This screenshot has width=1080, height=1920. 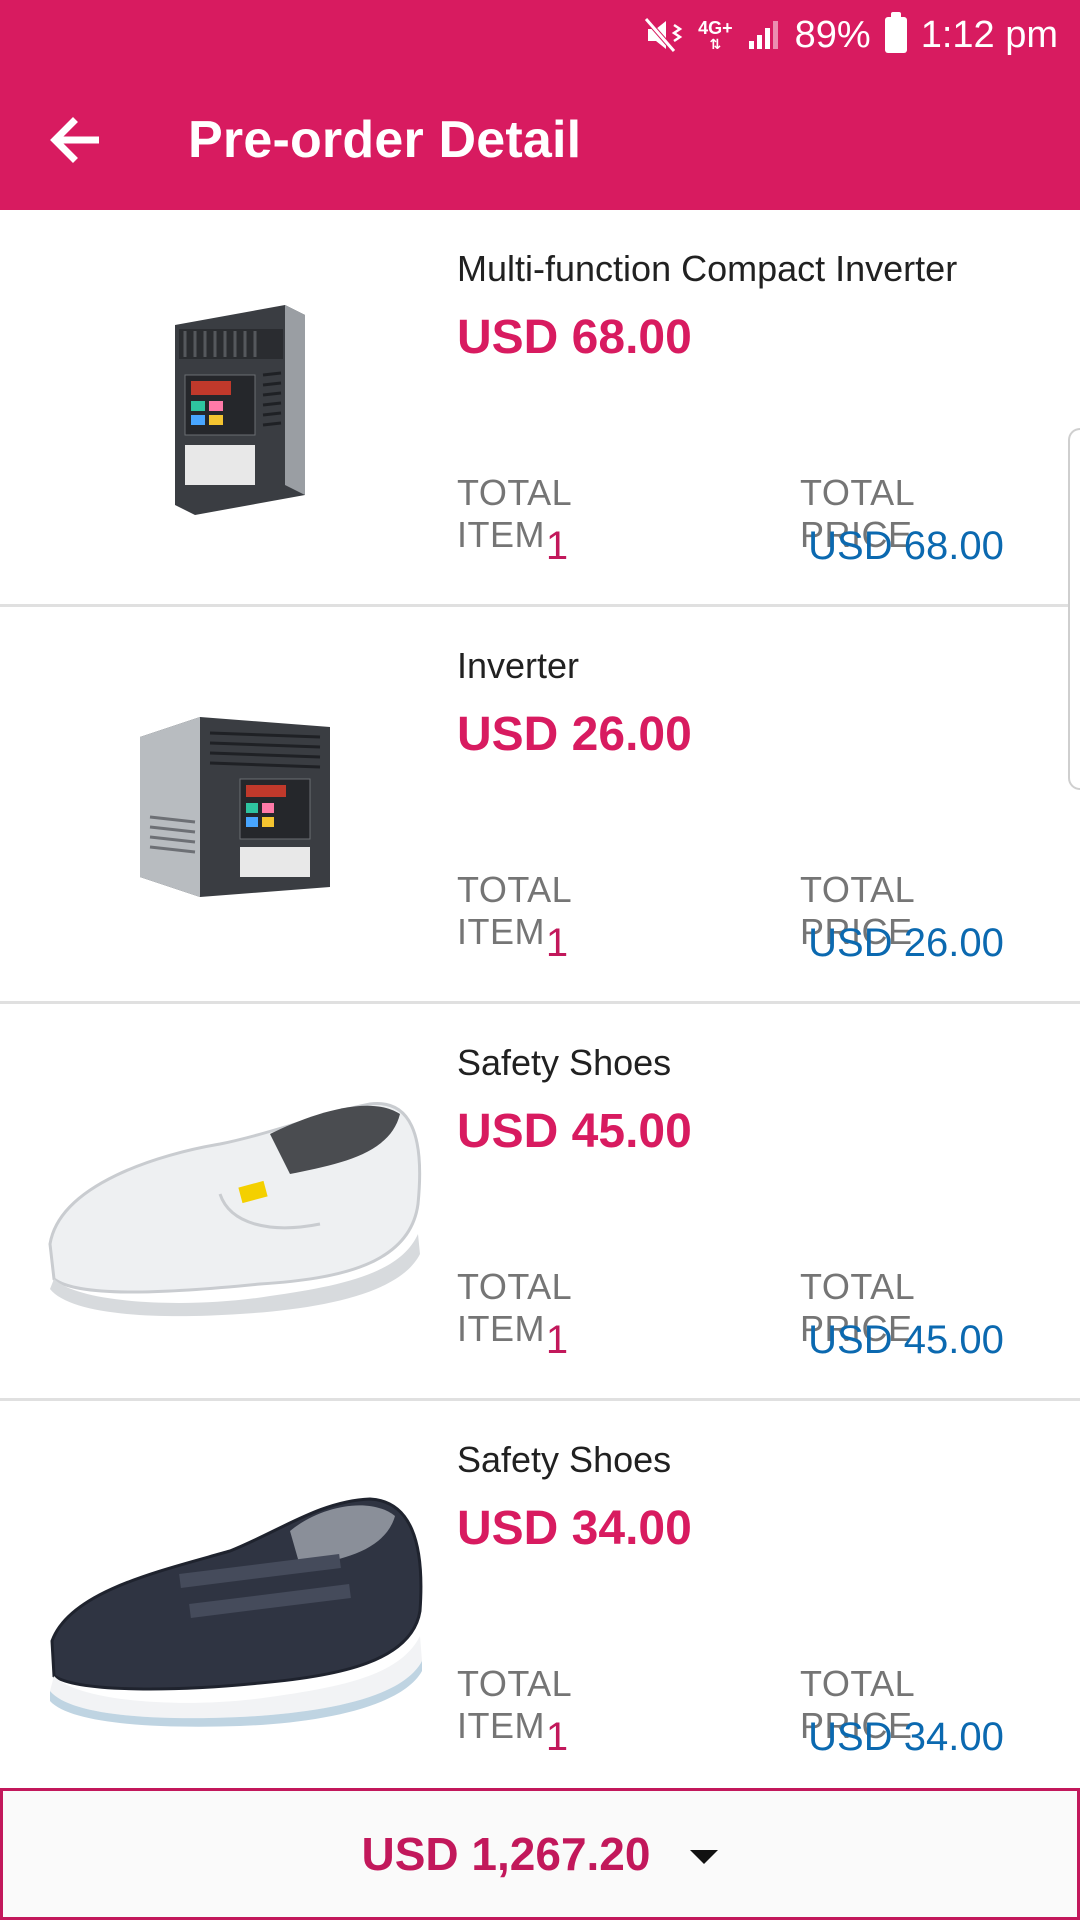 What do you see at coordinates (906, 943) in the screenshot?
I see `total-price-value: USD 26.00` at bounding box center [906, 943].